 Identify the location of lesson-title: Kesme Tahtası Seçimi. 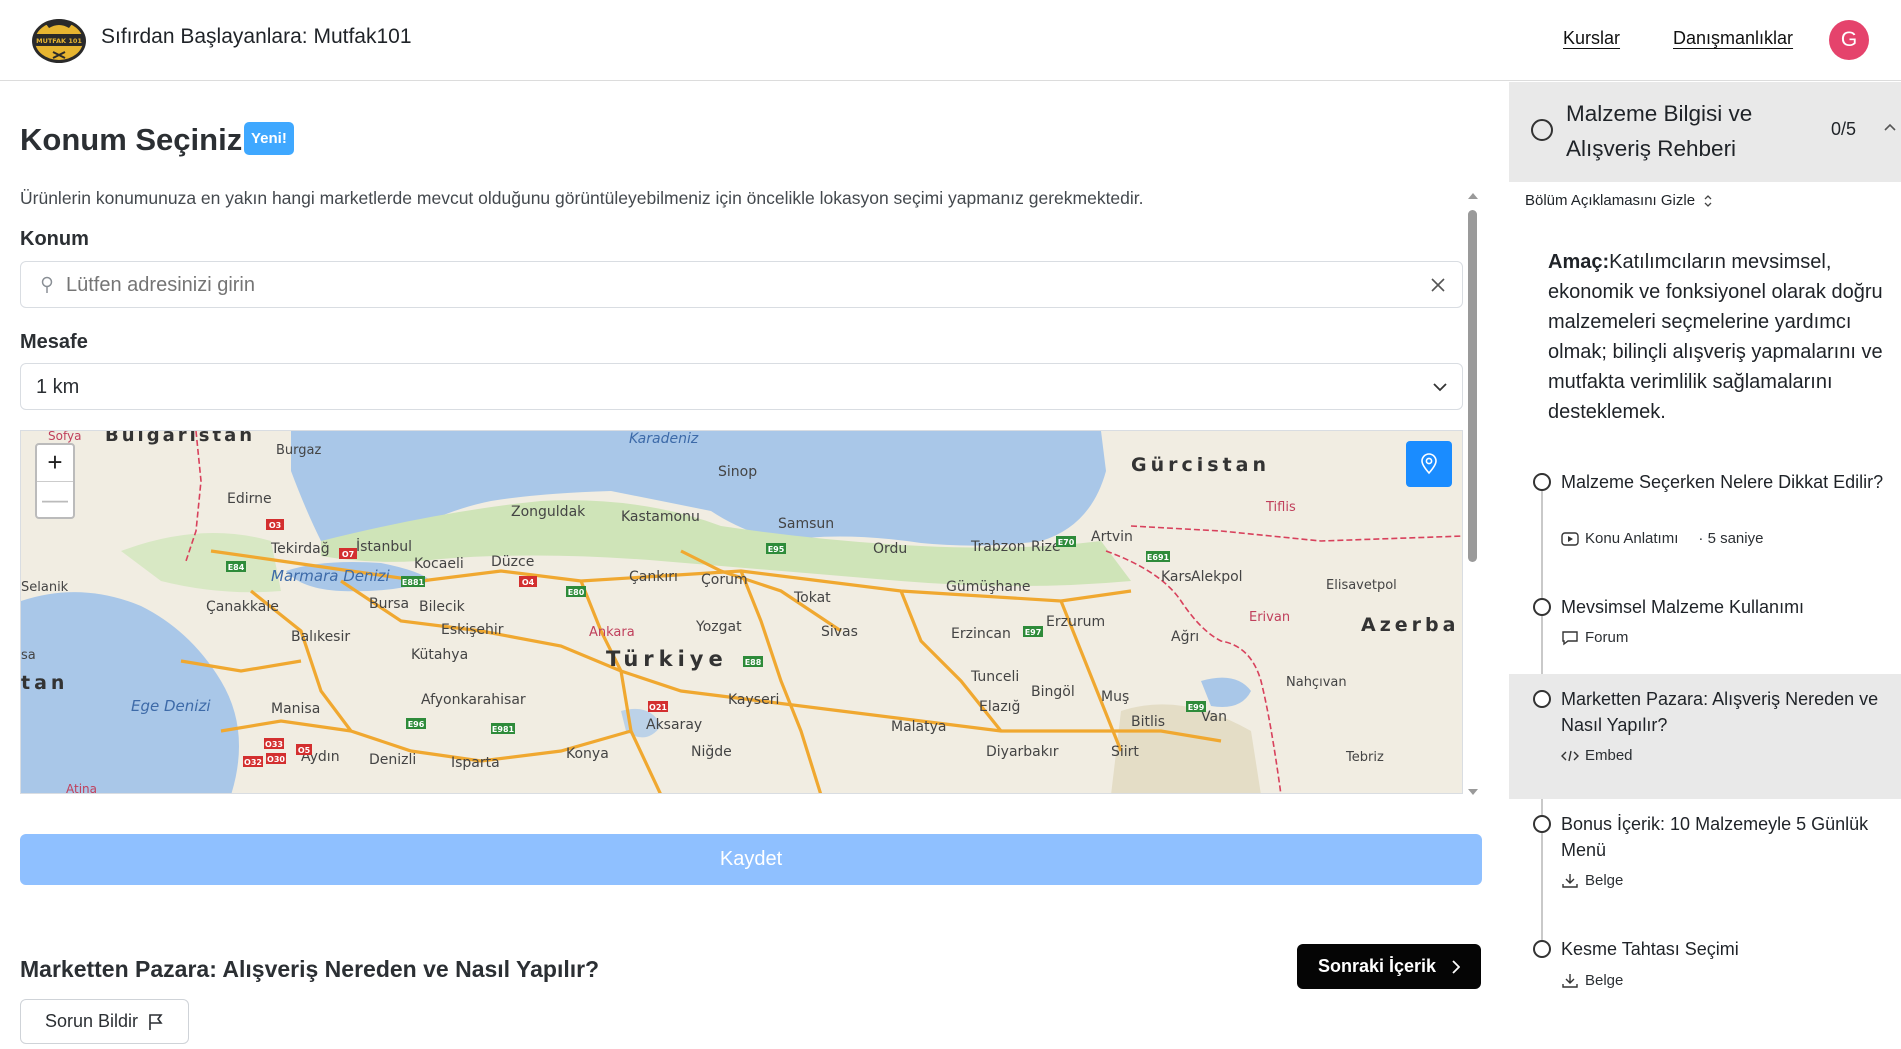
(1650, 949).